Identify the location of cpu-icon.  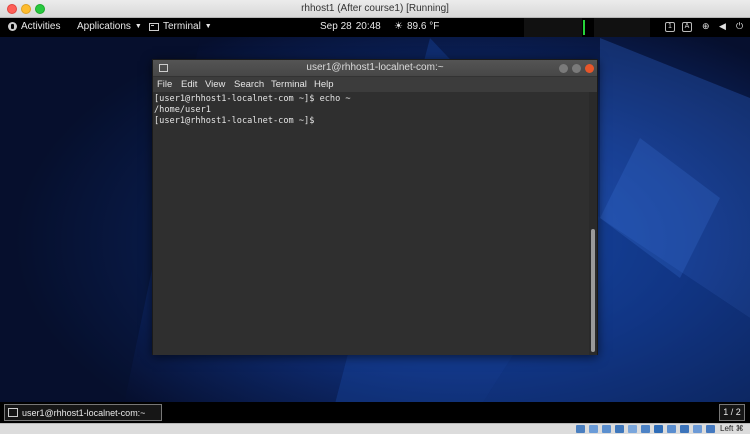
(684, 429).